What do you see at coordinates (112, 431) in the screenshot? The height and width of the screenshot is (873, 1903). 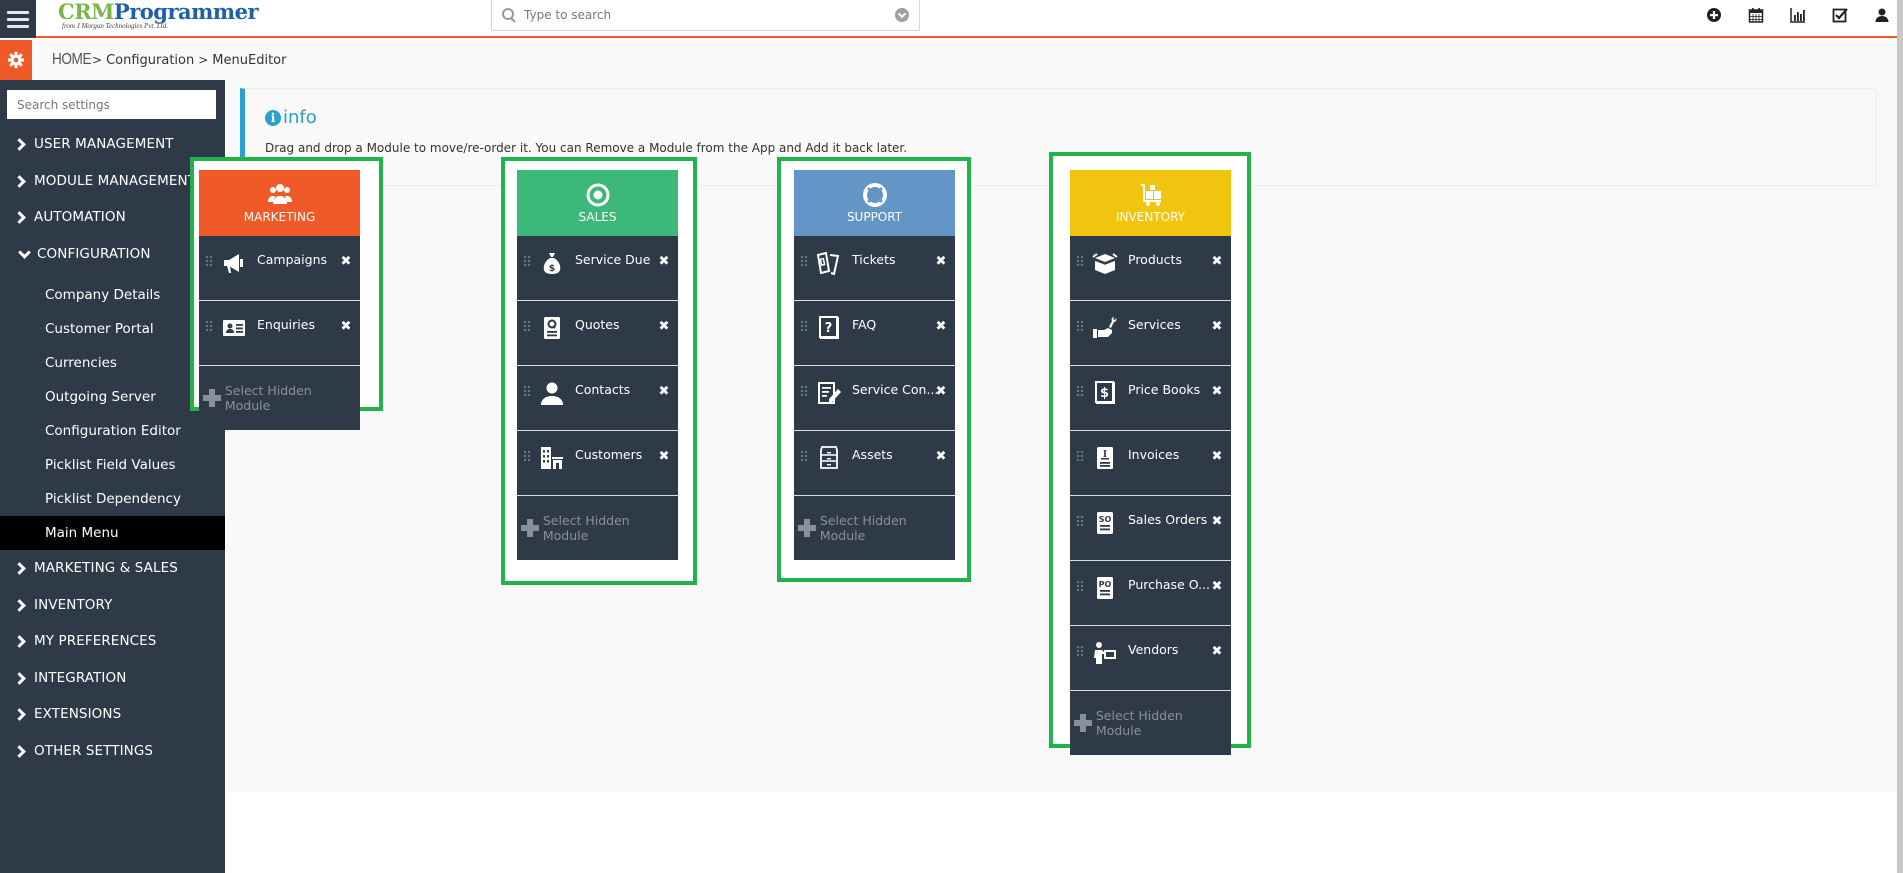 I see `sidebar-item-configuration-editor: Configuration Editor` at bounding box center [112, 431].